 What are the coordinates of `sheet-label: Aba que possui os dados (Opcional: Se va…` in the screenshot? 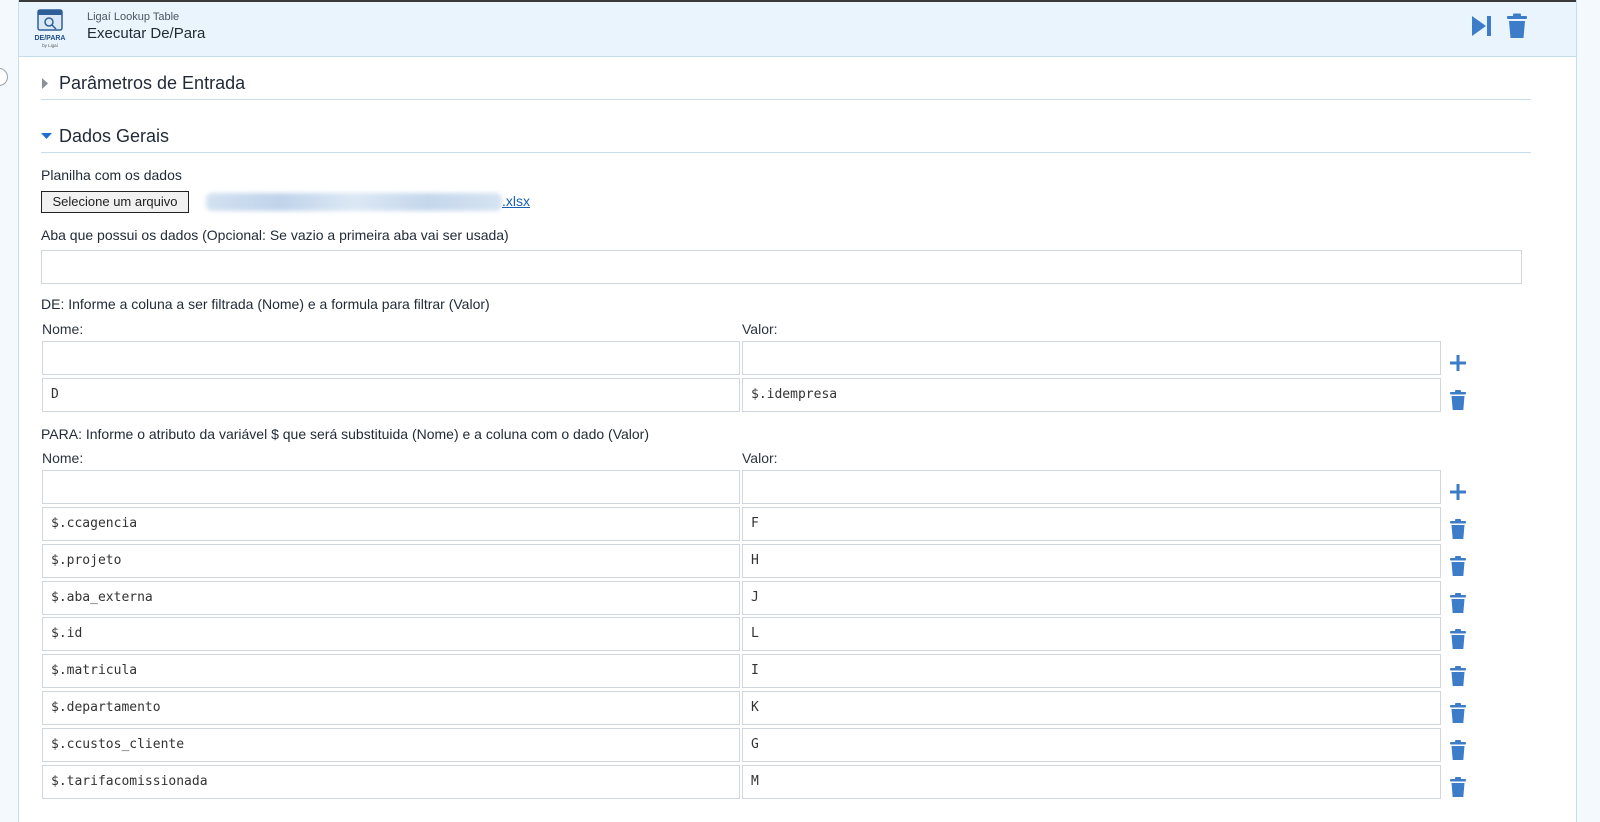 It's located at (275, 235).